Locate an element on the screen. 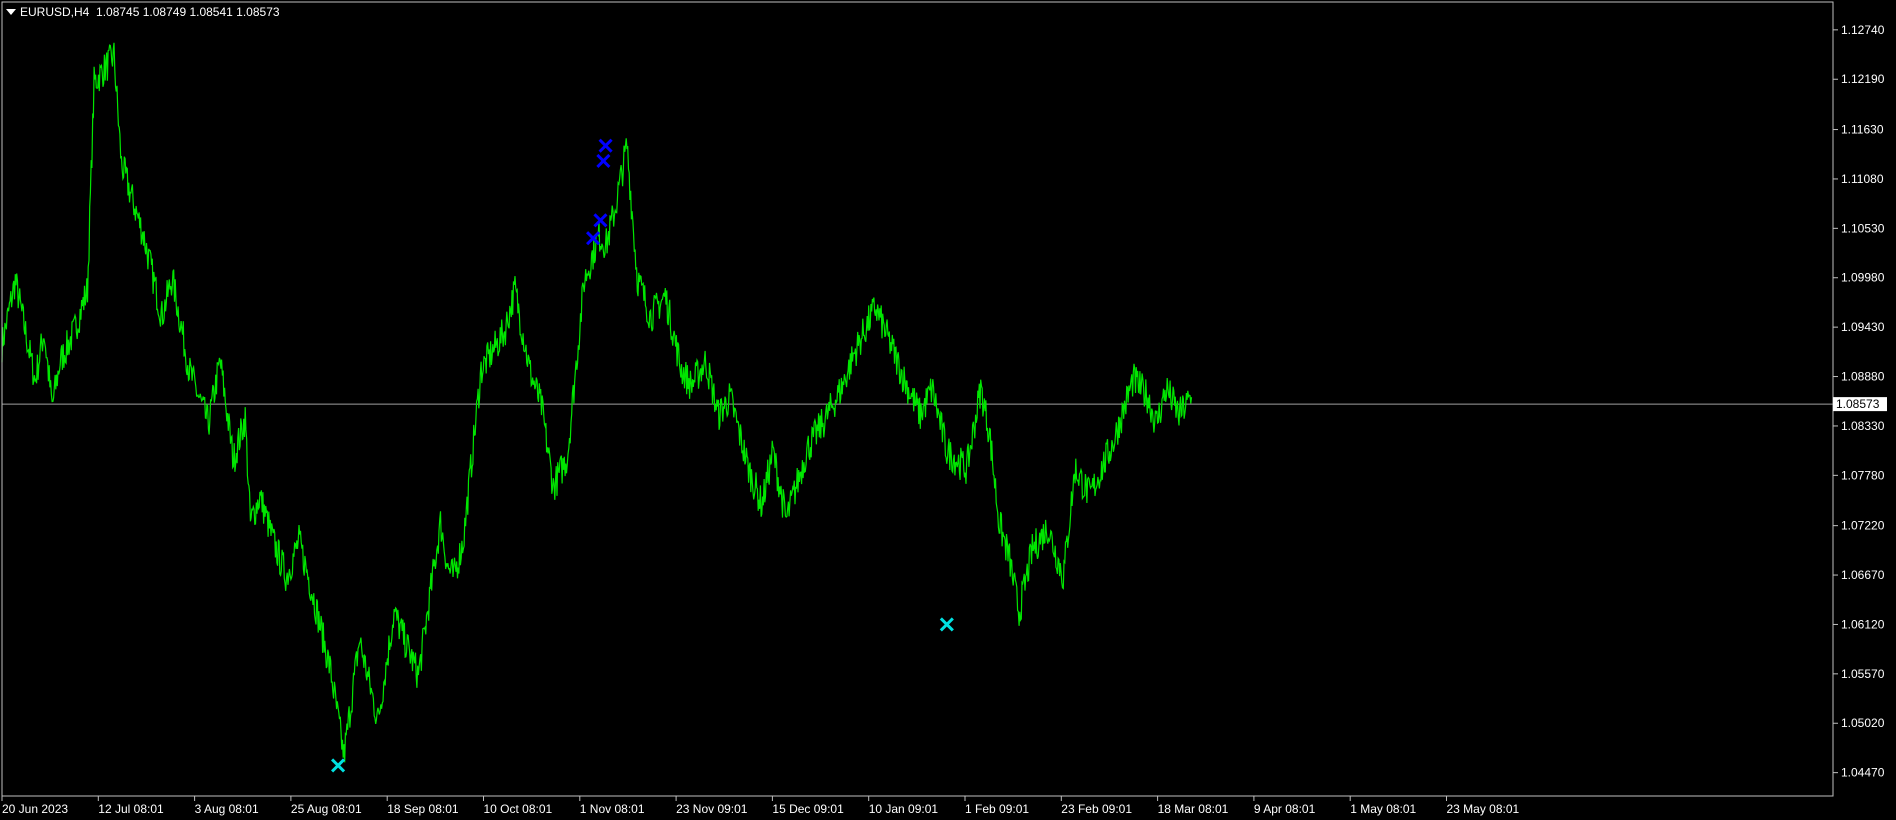 Image resolution: width=1896 pixels, height=820 pixels. y-tick-label: 1.07220 is located at coordinates (1863, 526).